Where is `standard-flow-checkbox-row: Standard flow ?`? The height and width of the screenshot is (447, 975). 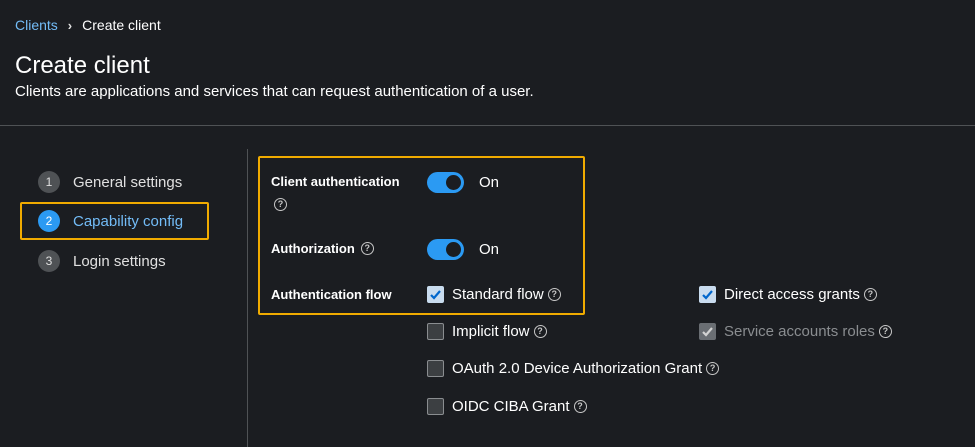
standard-flow-checkbox-row: Standard flow ? is located at coordinates (494, 294).